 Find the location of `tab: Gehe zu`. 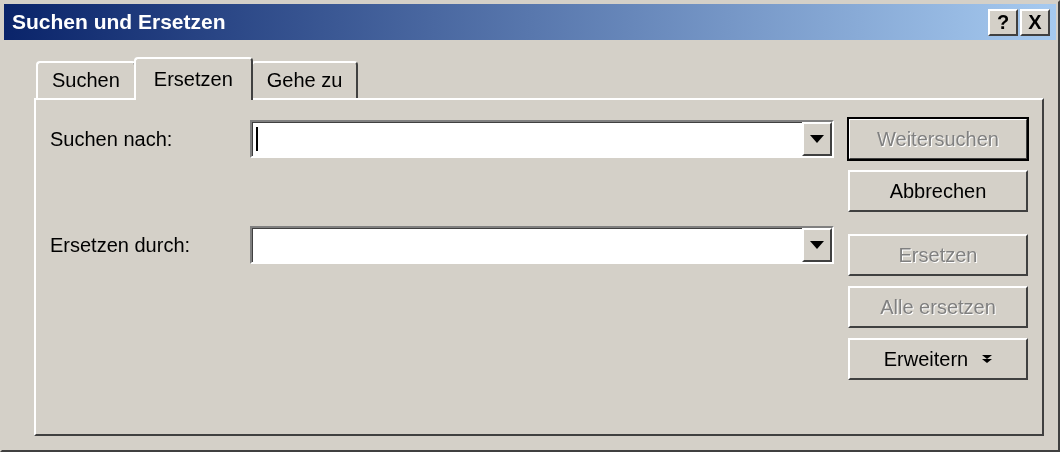

tab: Gehe zu is located at coordinates (304, 79).